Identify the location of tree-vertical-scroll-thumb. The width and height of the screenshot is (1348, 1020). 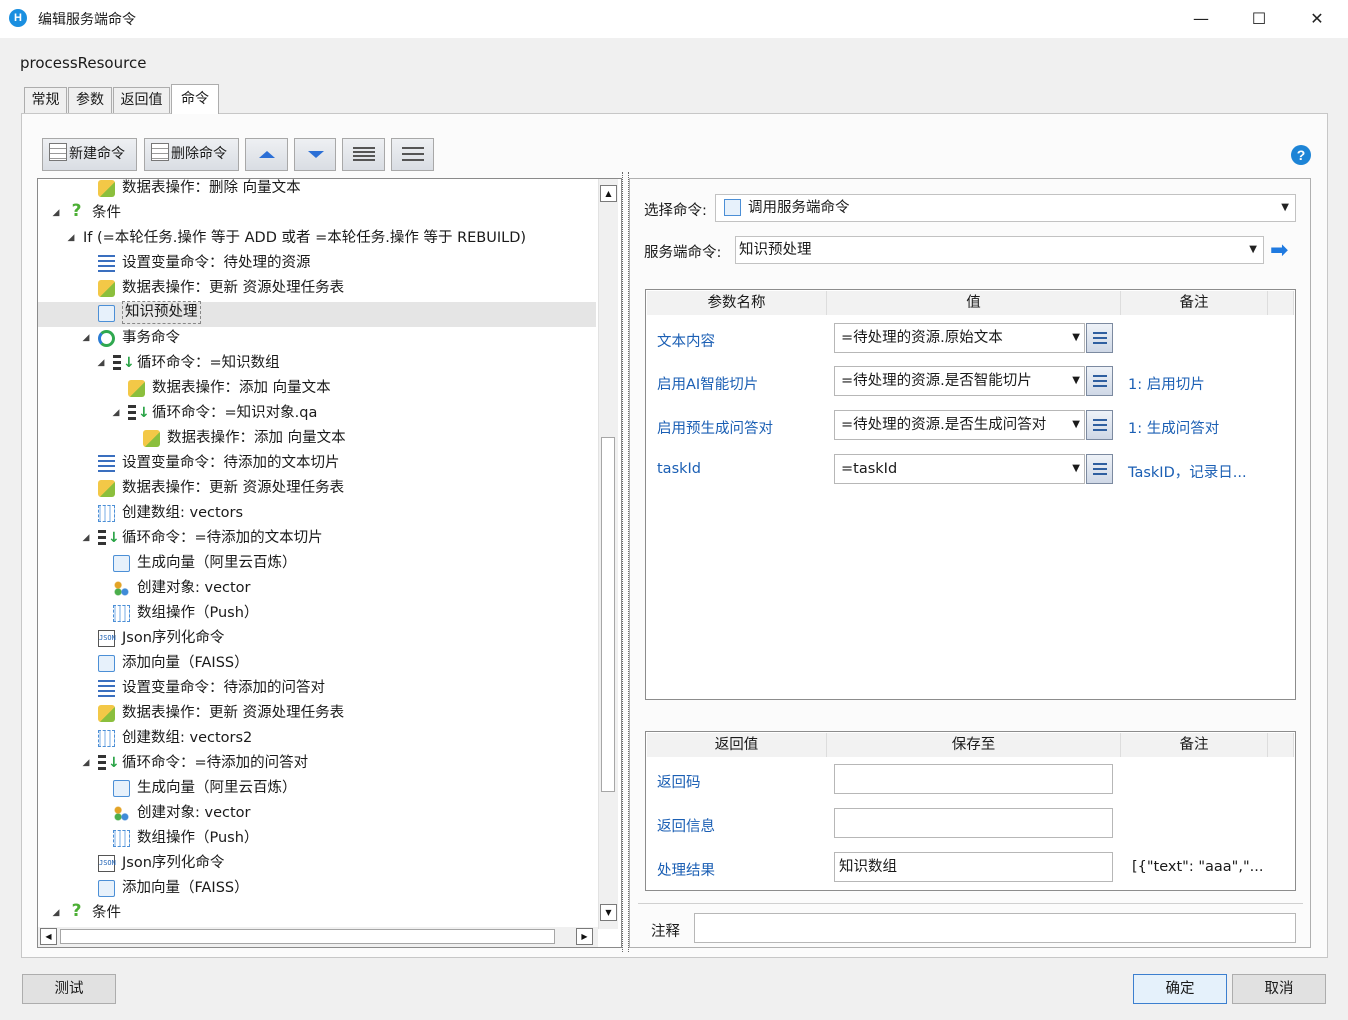
(608, 614).